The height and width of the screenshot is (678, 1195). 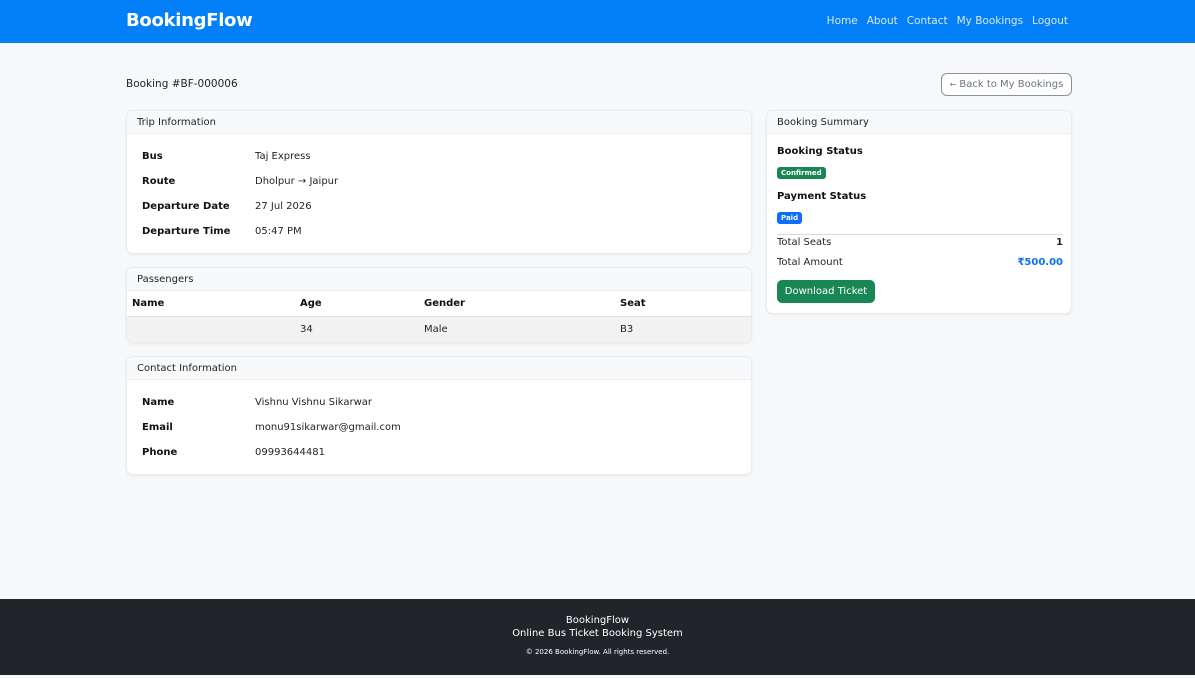 What do you see at coordinates (283, 156) in the screenshot?
I see `trip-value: Taj Express` at bounding box center [283, 156].